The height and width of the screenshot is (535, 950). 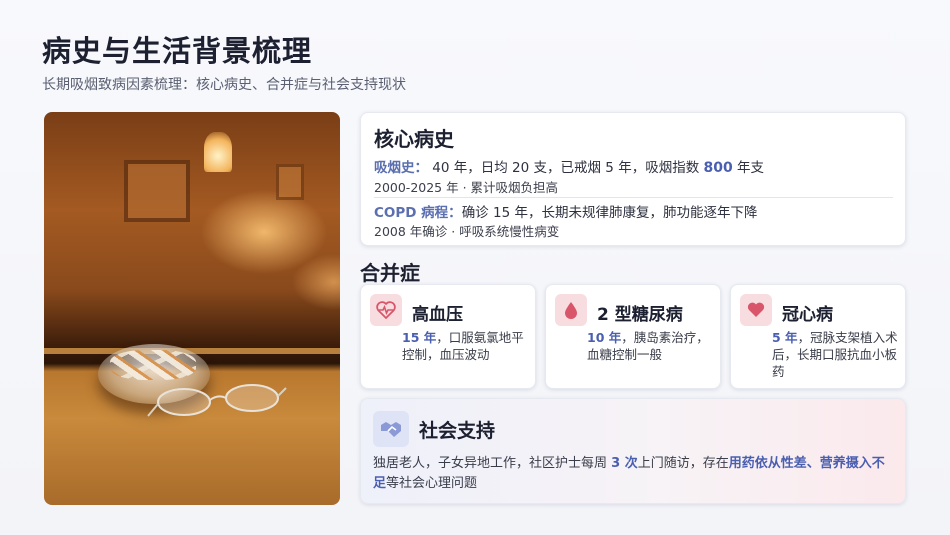 I want to click on comorbidity-card-diabetes: 2 型糖尿病 10 年，胰岛素治疗，血糖控制一般, so click(x=633, y=336).